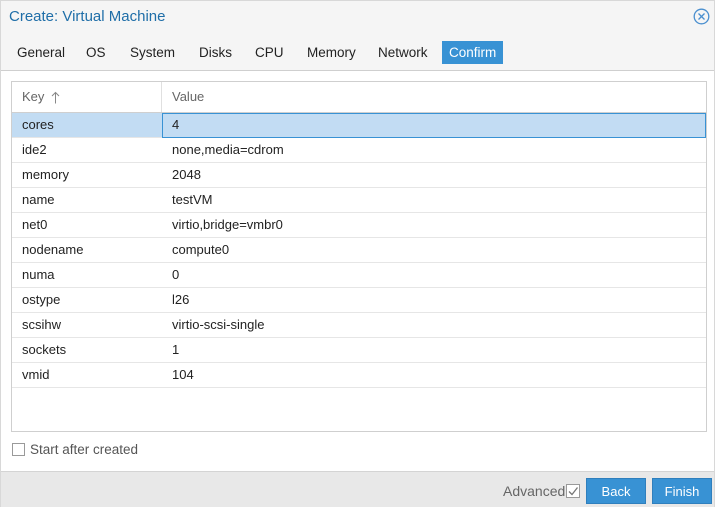 The height and width of the screenshot is (507, 715). I want to click on row-value: compute0, so click(201, 249).